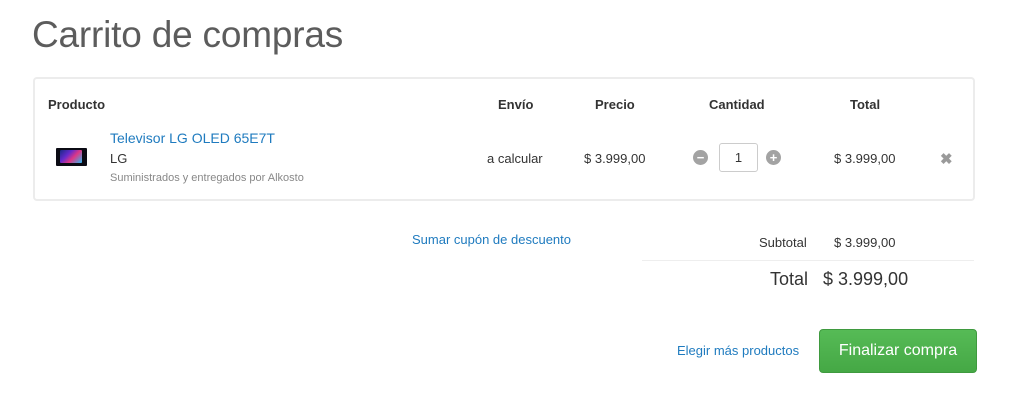 Image resolution: width=1024 pixels, height=412 pixels. Describe the element at coordinates (515, 158) in the screenshot. I see `shipping-value: a calcular` at that location.